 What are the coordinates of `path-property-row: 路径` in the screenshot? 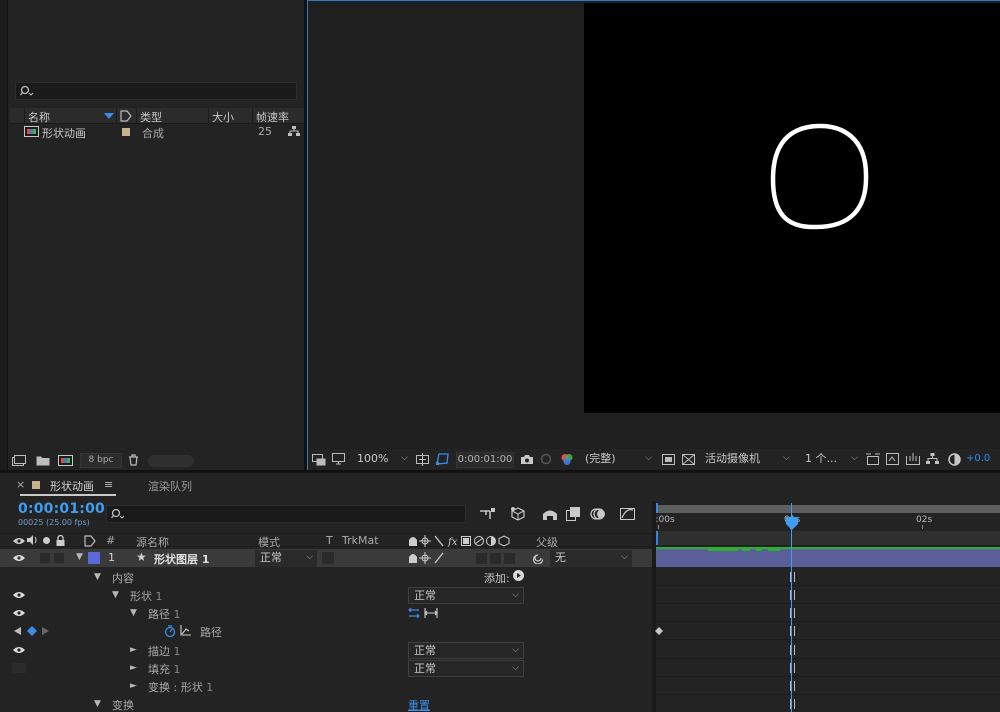 It's located at (326, 631).